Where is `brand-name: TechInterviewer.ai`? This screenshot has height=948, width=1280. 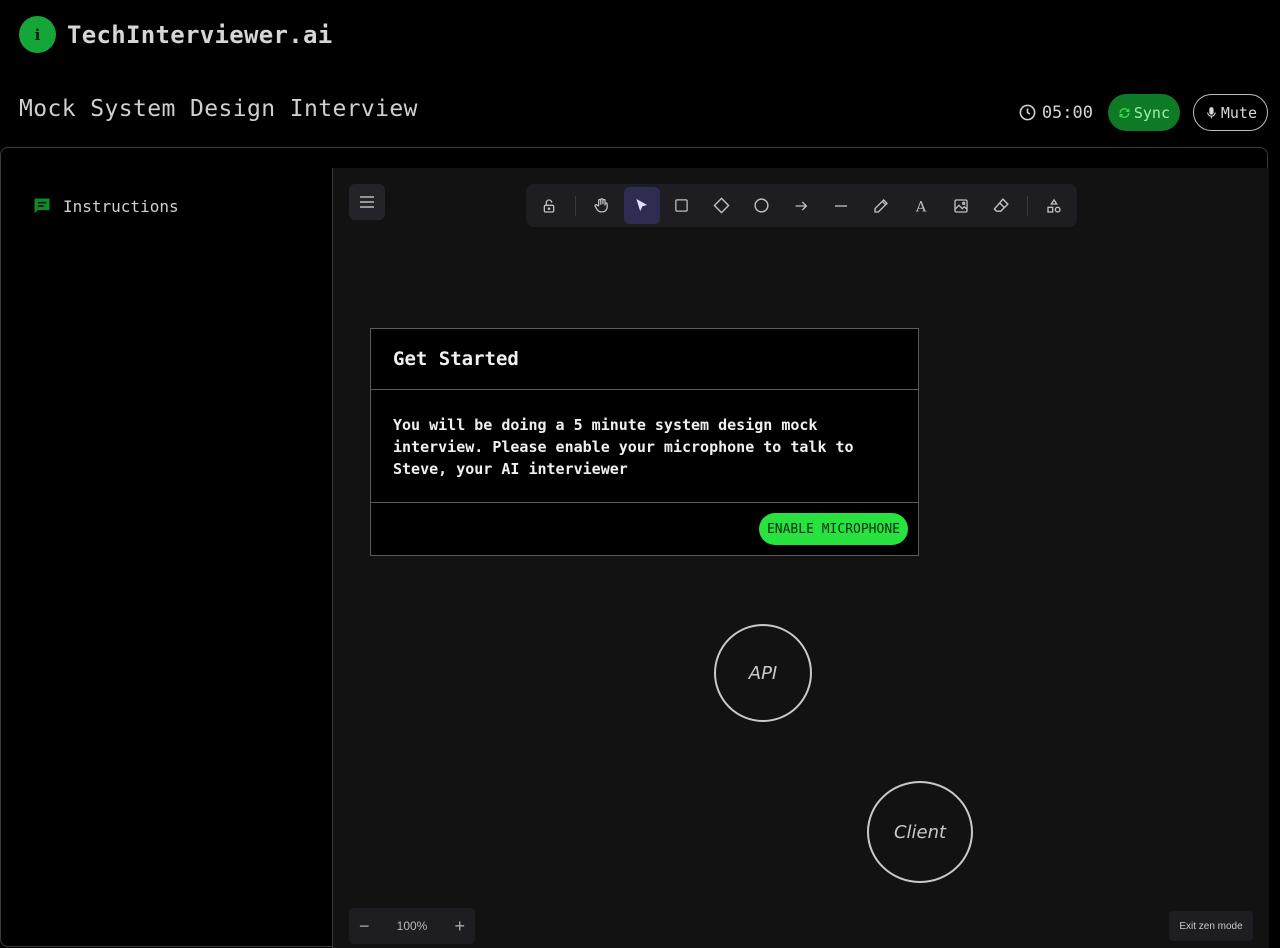 brand-name: TechInterviewer.ai is located at coordinates (200, 34).